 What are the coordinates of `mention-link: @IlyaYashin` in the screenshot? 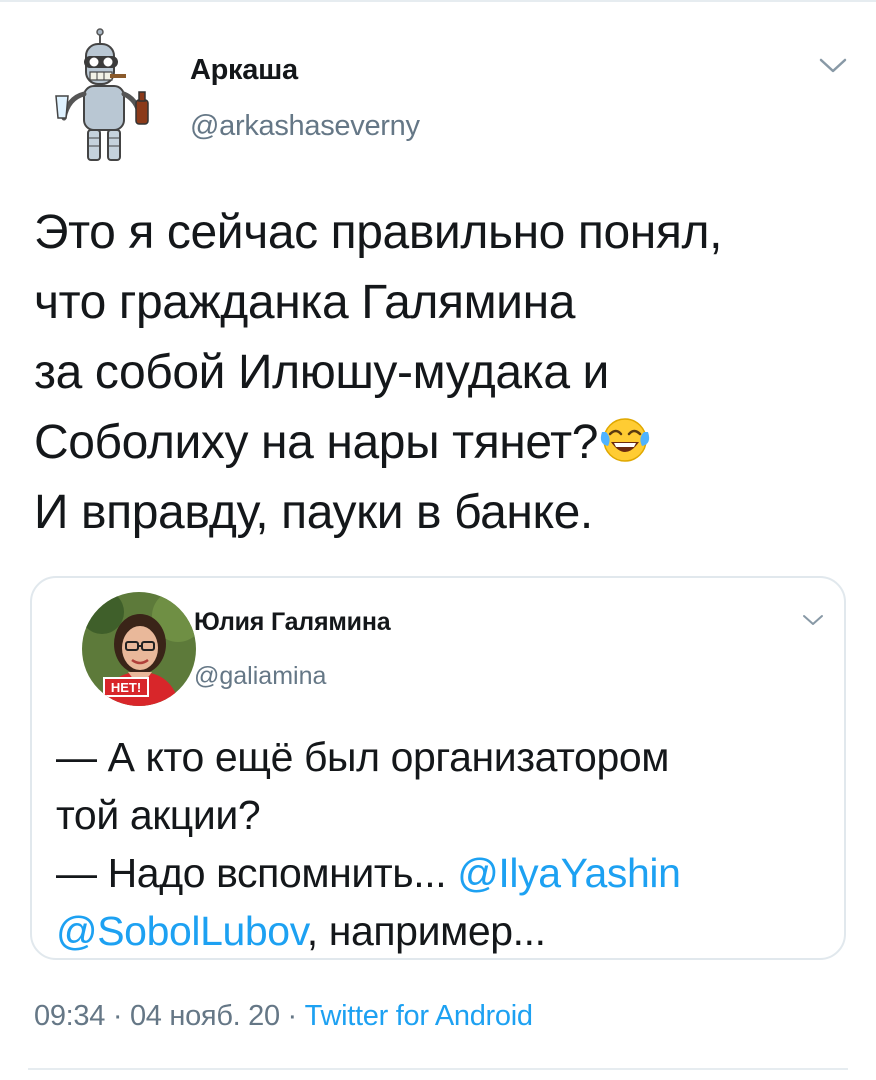 It's located at (569, 873).